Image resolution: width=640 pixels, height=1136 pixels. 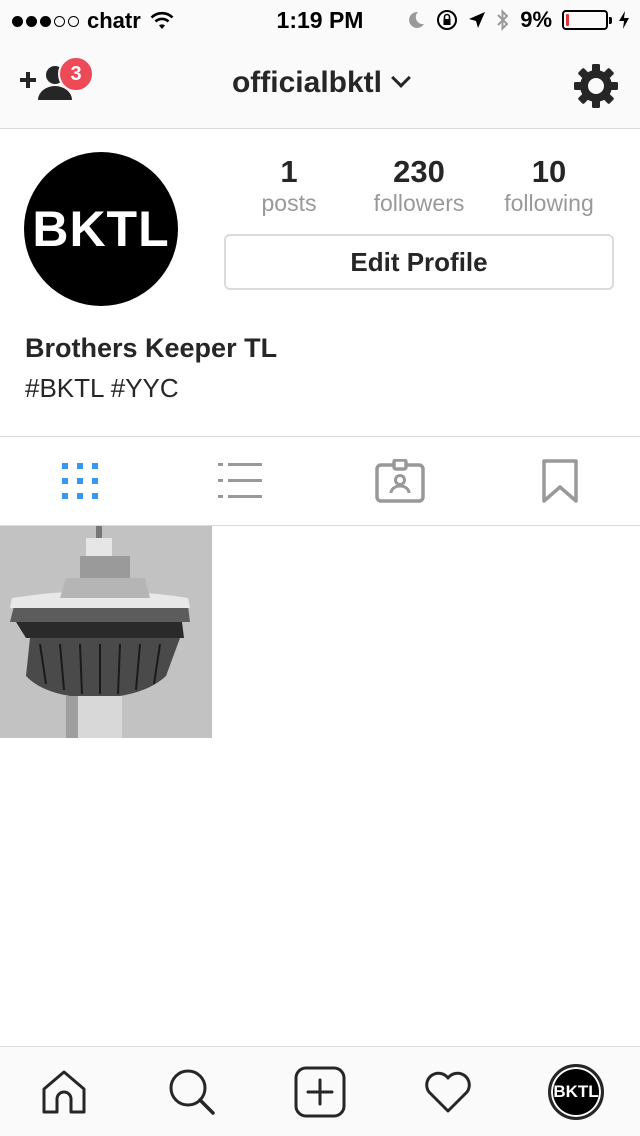 I want to click on add-icon, so click(x=320, y=1092).